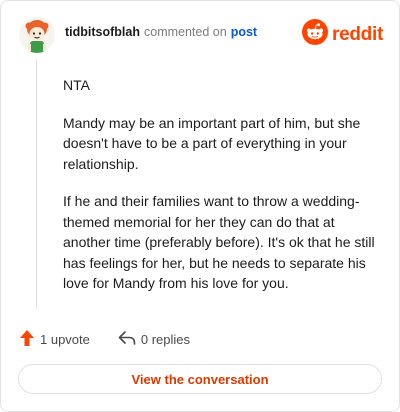 This screenshot has height=412, width=400. What do you see at coordinates (315, 34) in the screenshot?
I see `reddit-snoo-icon` at bounding box center [315, 34].